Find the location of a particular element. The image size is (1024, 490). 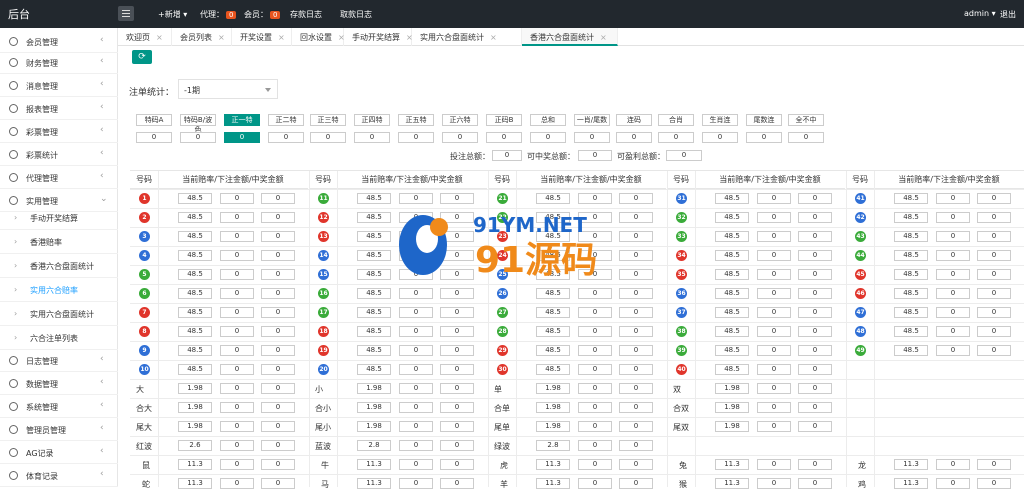

tab-0: 欢迎页 × is located at coordinates (145, 37).